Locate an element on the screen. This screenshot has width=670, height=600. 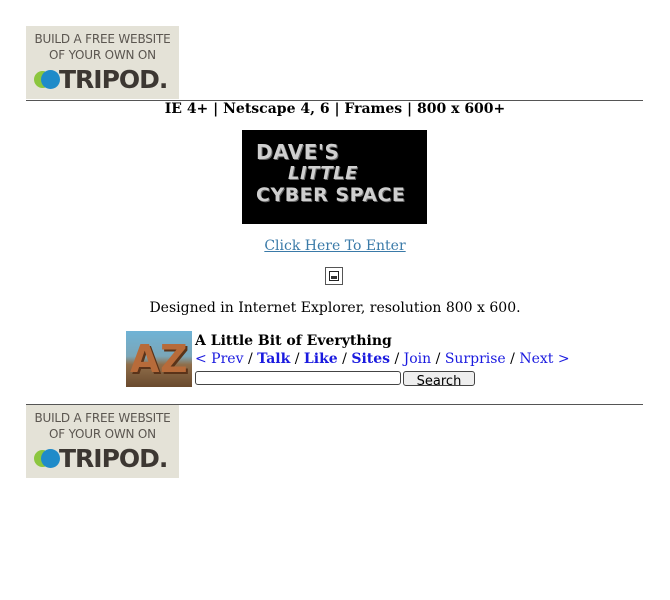
next-link: Next > is located at coordinates (544, 359).